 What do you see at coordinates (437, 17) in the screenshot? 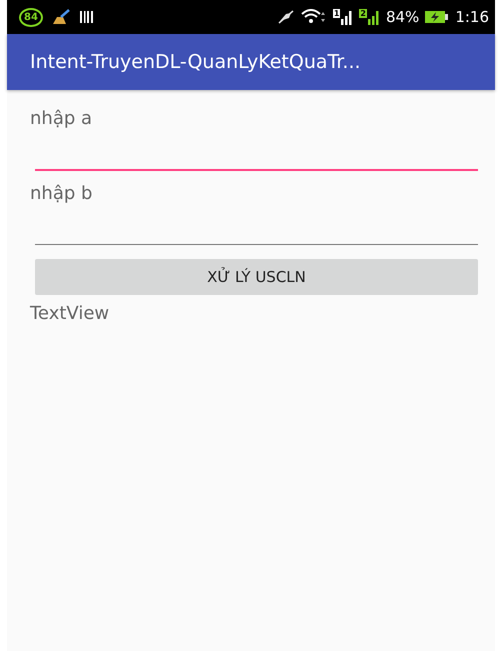
I see `battery-charging-icon` at bounding box center [437, 17].